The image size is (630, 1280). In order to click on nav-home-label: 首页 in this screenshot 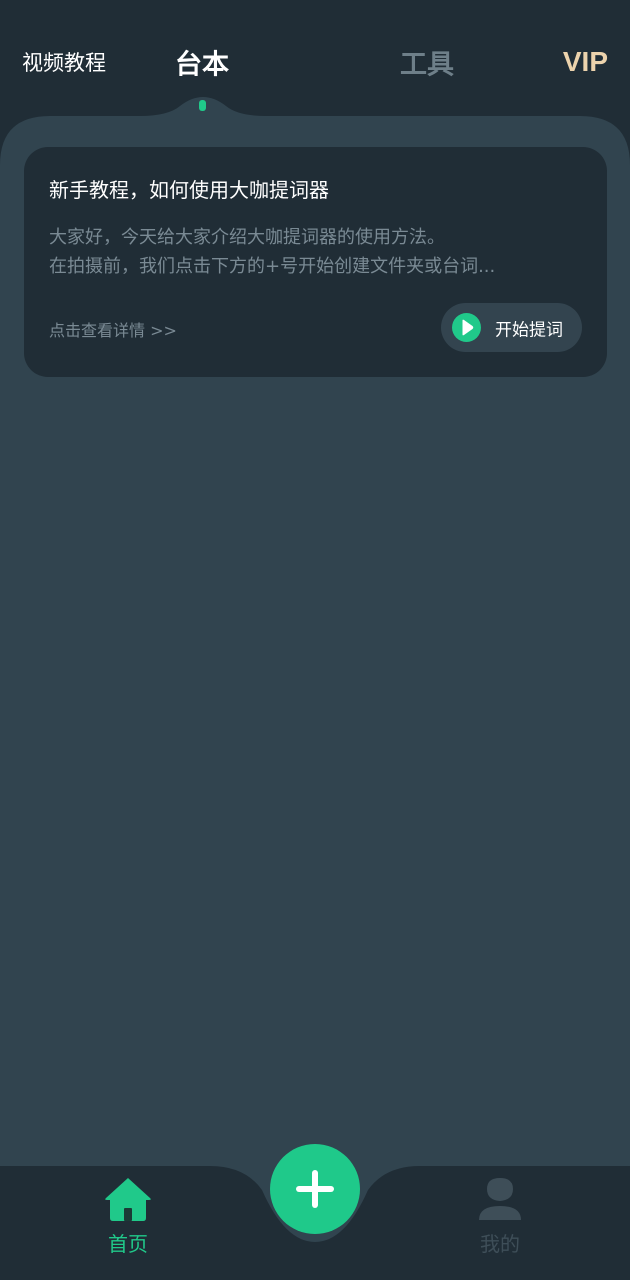, I will do `click(128, 1244)`.